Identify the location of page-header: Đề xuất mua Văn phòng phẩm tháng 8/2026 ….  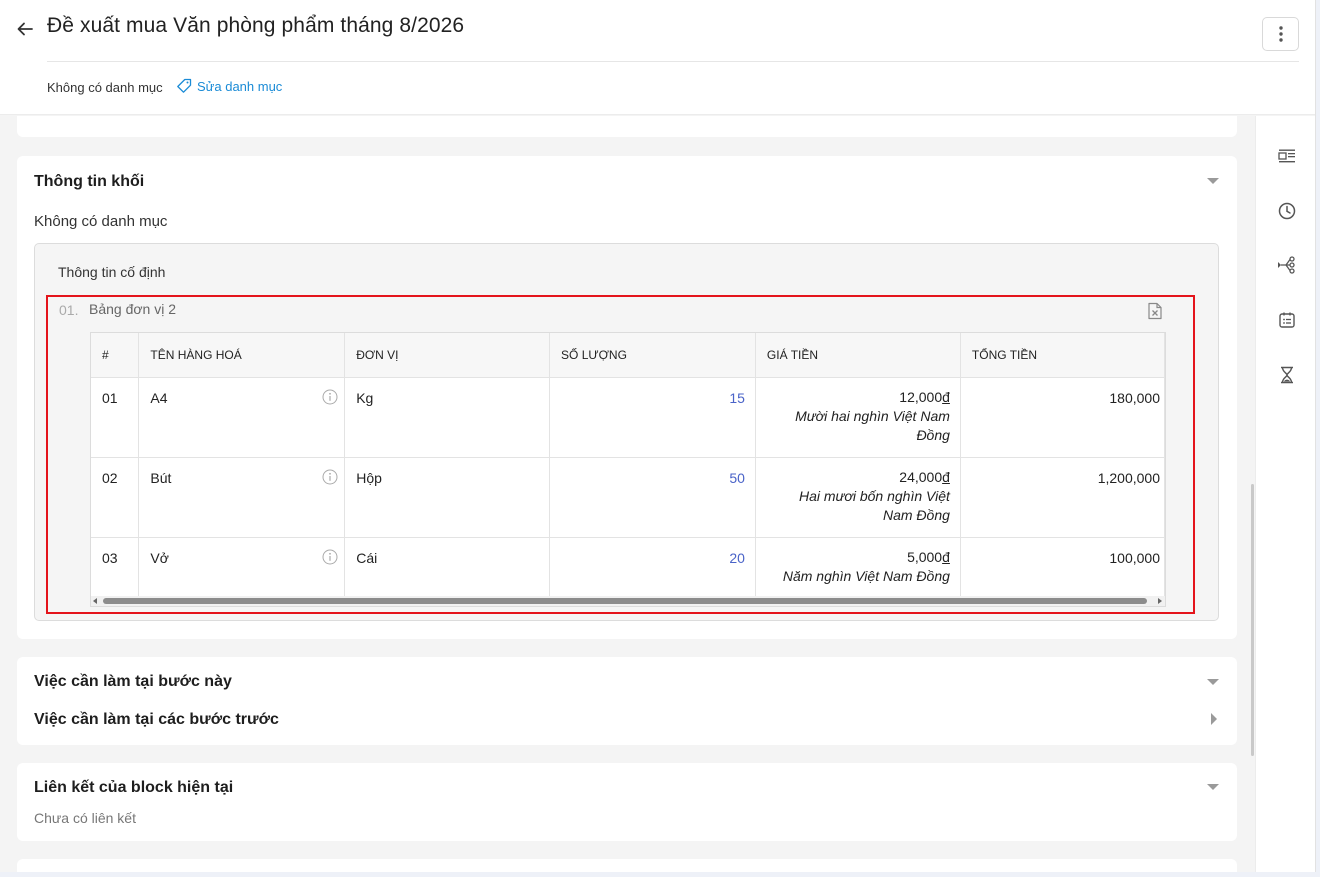
(657, 57).